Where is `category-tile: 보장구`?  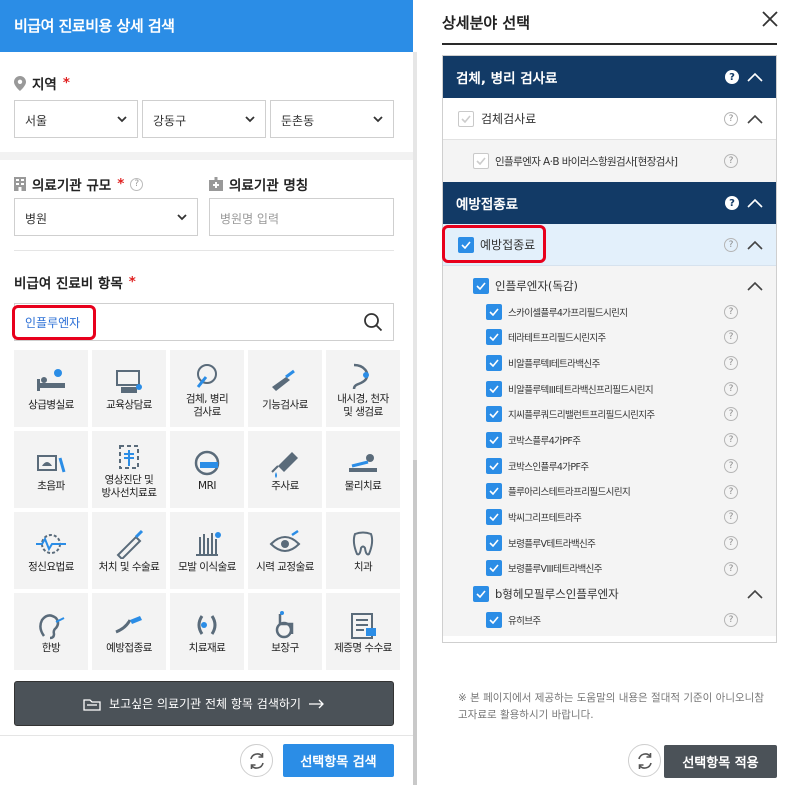 category-tile: 보장구 is located at coordinates (285, 631).